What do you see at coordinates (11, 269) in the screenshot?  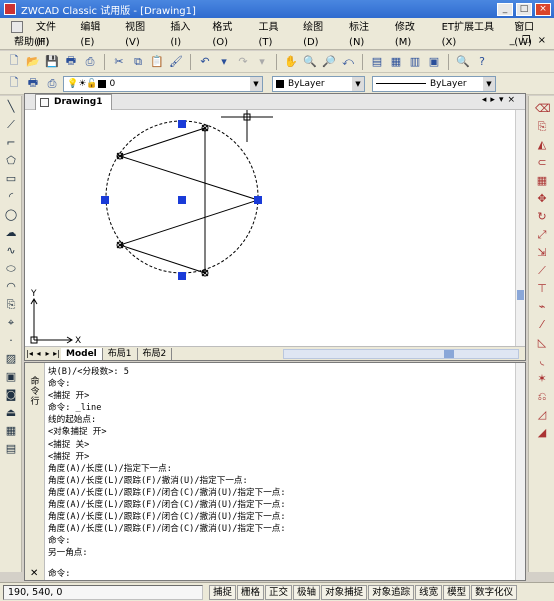 I see `ellipse-icon: ⬭` at bounding box center [11, 269].